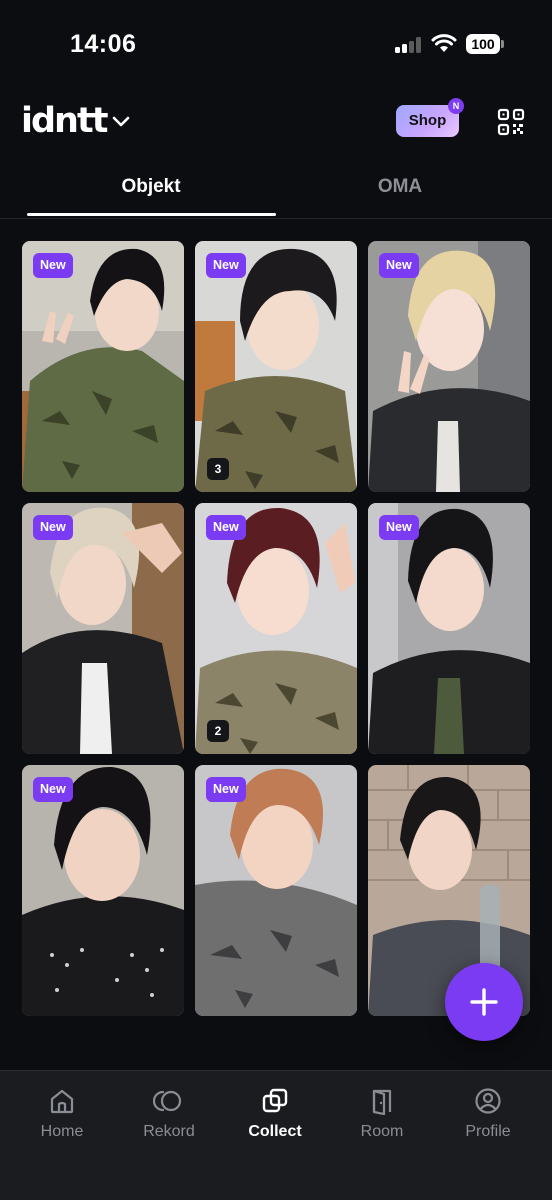  What do you see at coordinates (151, 192) in the screenshot?
I see `tab-objekt: Objekt` at bounding box center [151, 192].